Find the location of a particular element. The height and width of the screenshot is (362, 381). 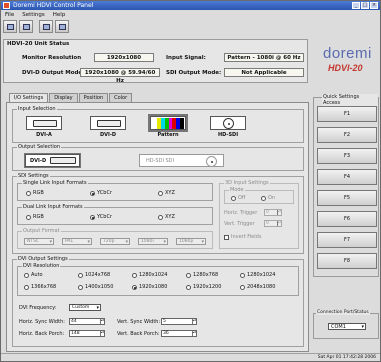

save-button is located at coordinates (46, 26).